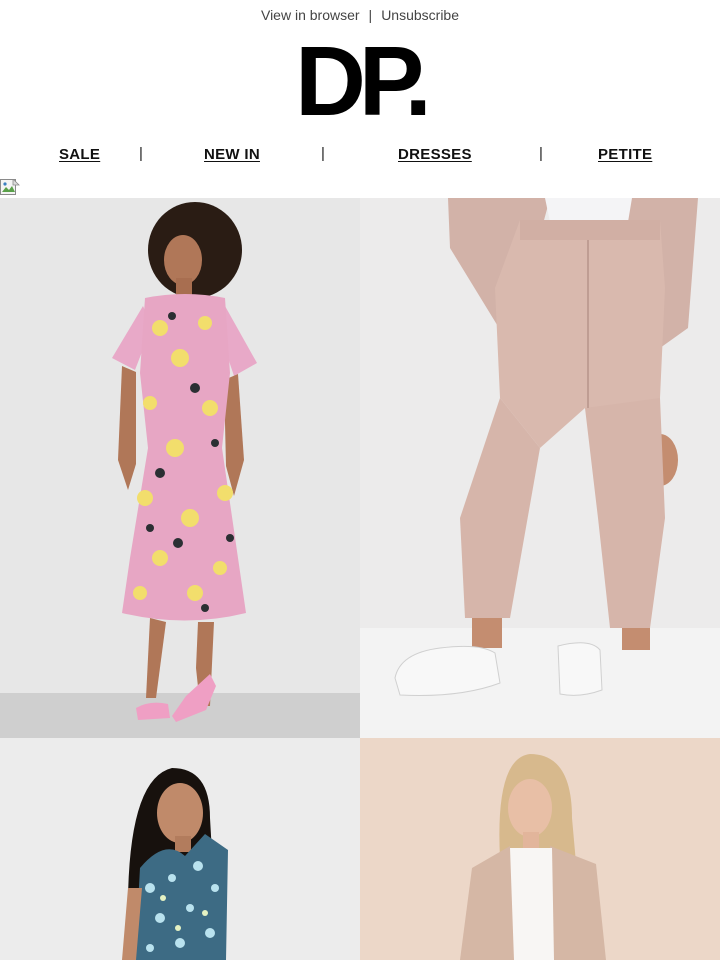 Image resolution: width=720 pixels, height=960 pixels. I want to click on product-tile-blush-blazer, so click(540, 849).